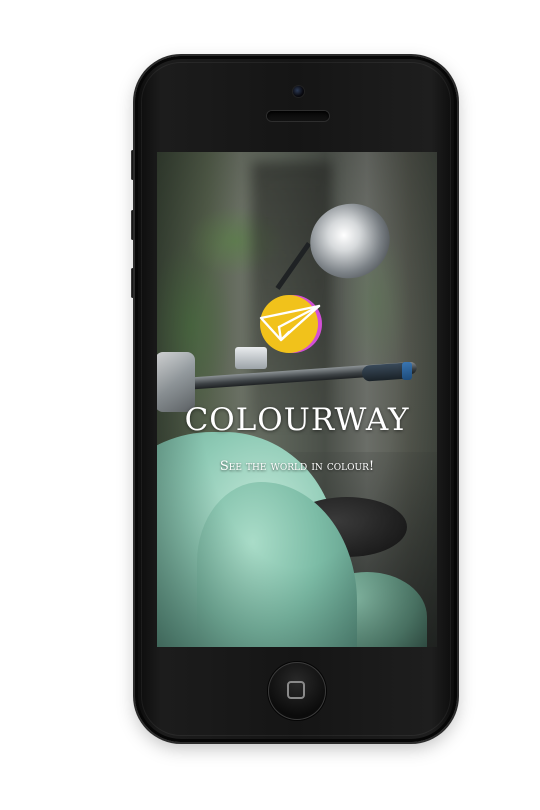  I want to click on app-tagline: See the world in colour!, so click(297, 466).